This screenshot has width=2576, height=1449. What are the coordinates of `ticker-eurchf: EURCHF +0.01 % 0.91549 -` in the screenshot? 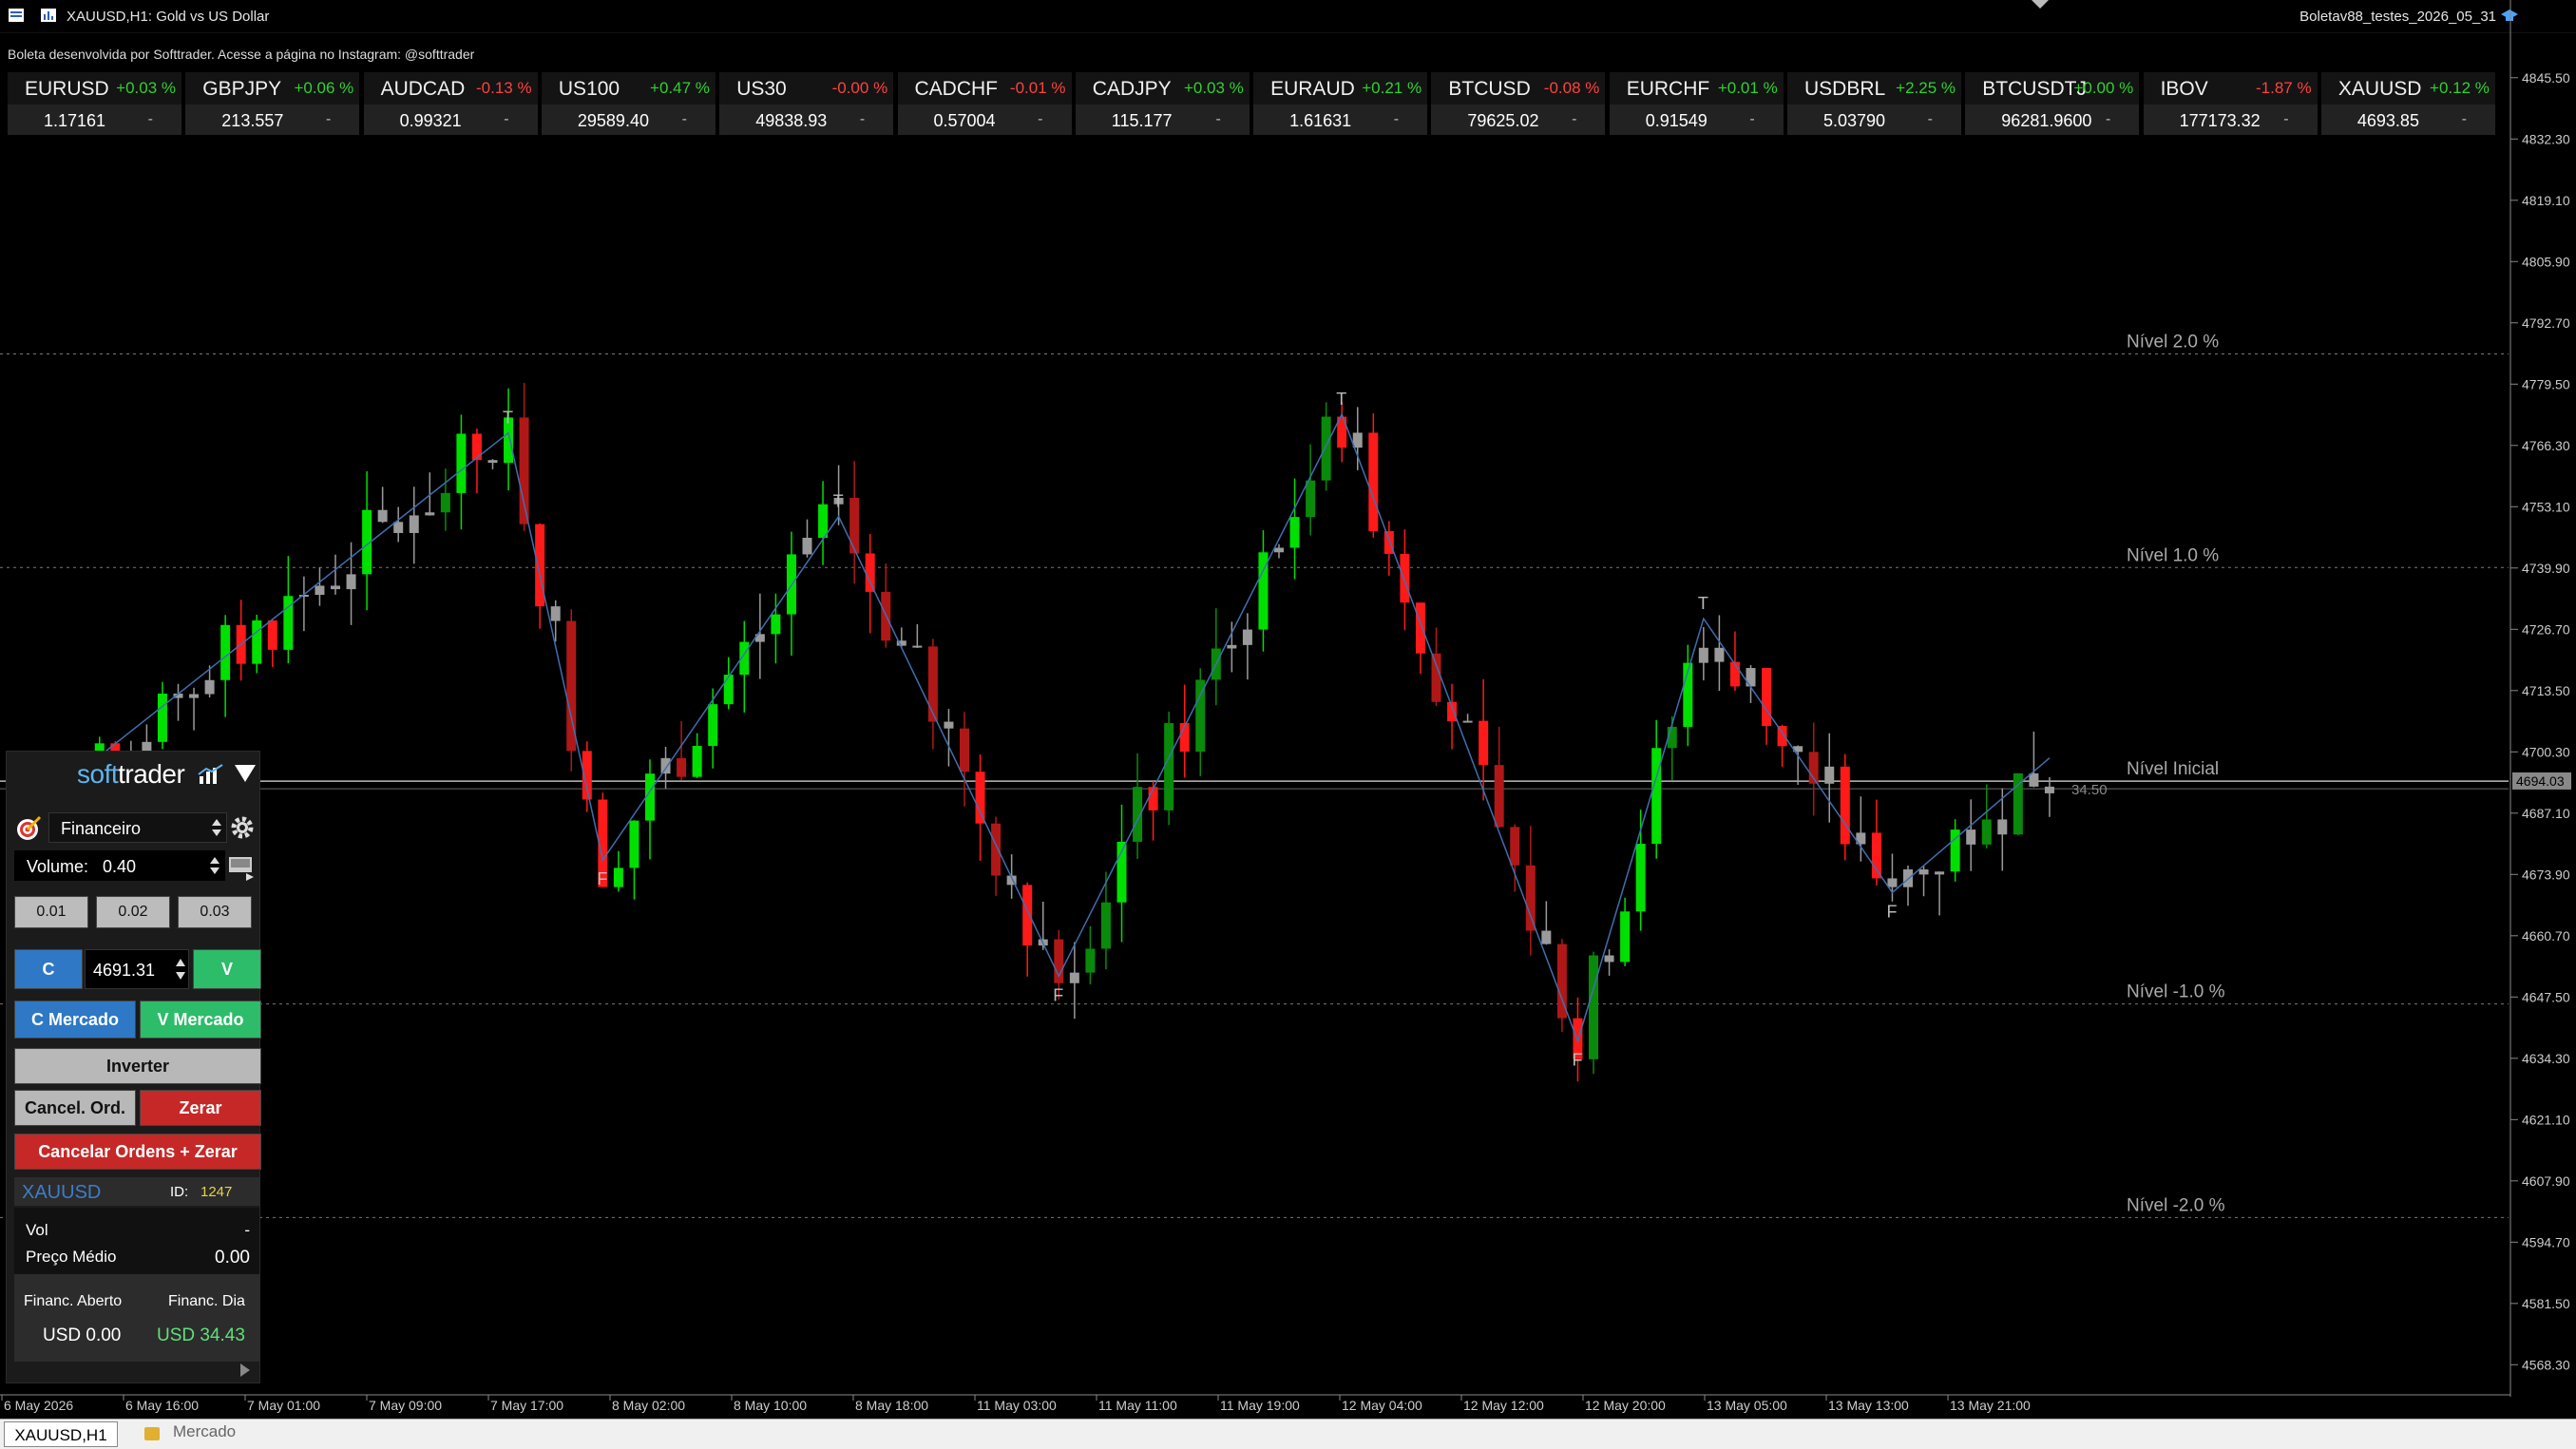 It's located at (1696, 103).